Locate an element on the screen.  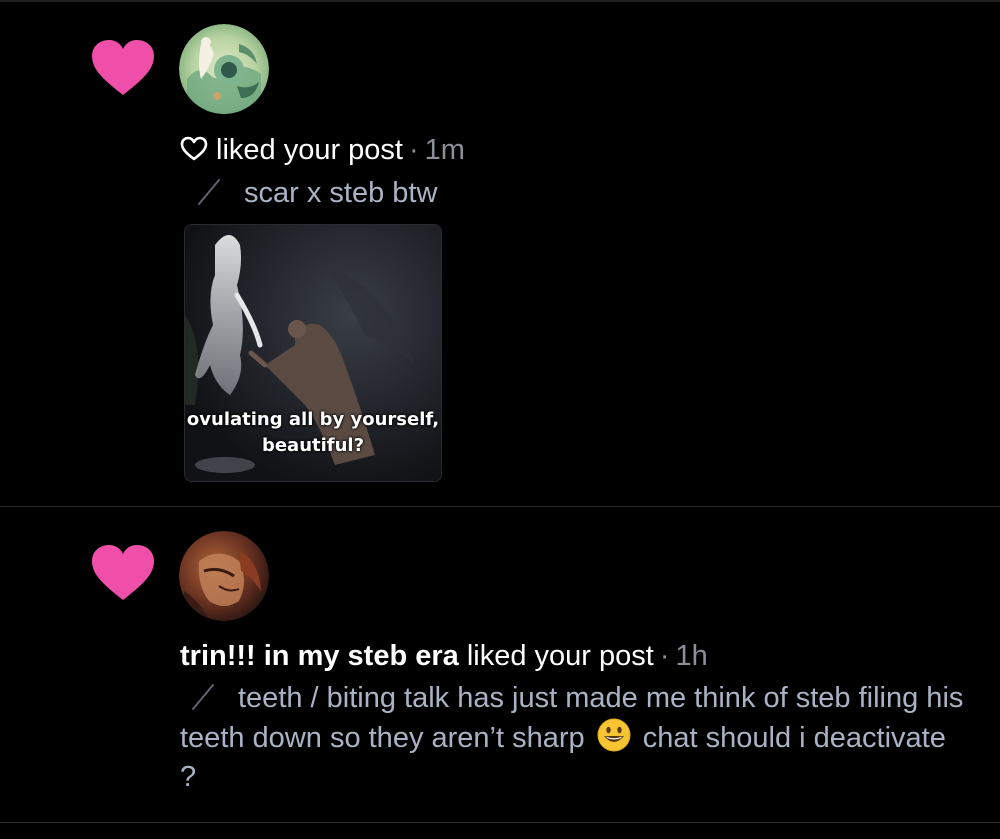
smiley-emoji-icon is located at coordinates (614, 735).